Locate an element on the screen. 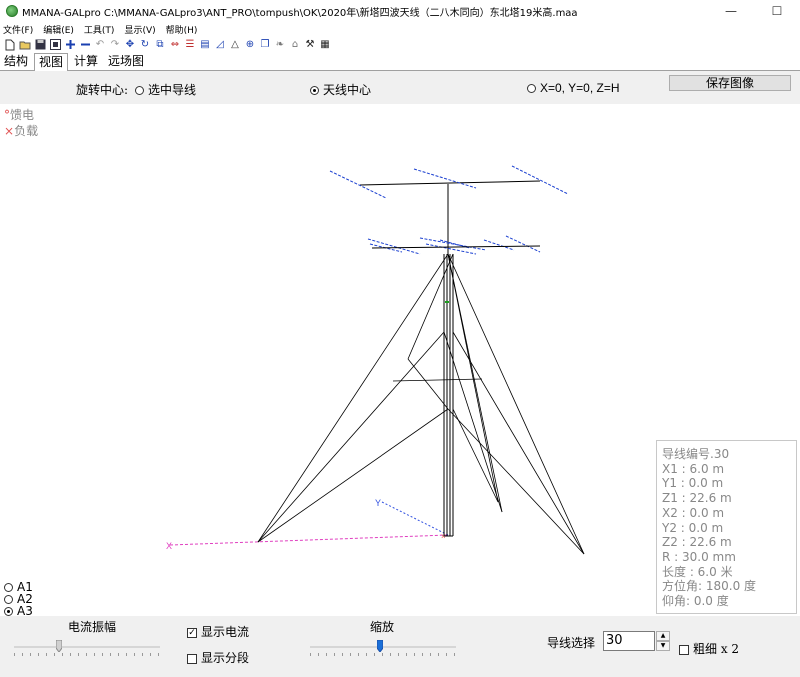  wire-x2: X2 : 0.0 m is located at coordinates (693, 512).